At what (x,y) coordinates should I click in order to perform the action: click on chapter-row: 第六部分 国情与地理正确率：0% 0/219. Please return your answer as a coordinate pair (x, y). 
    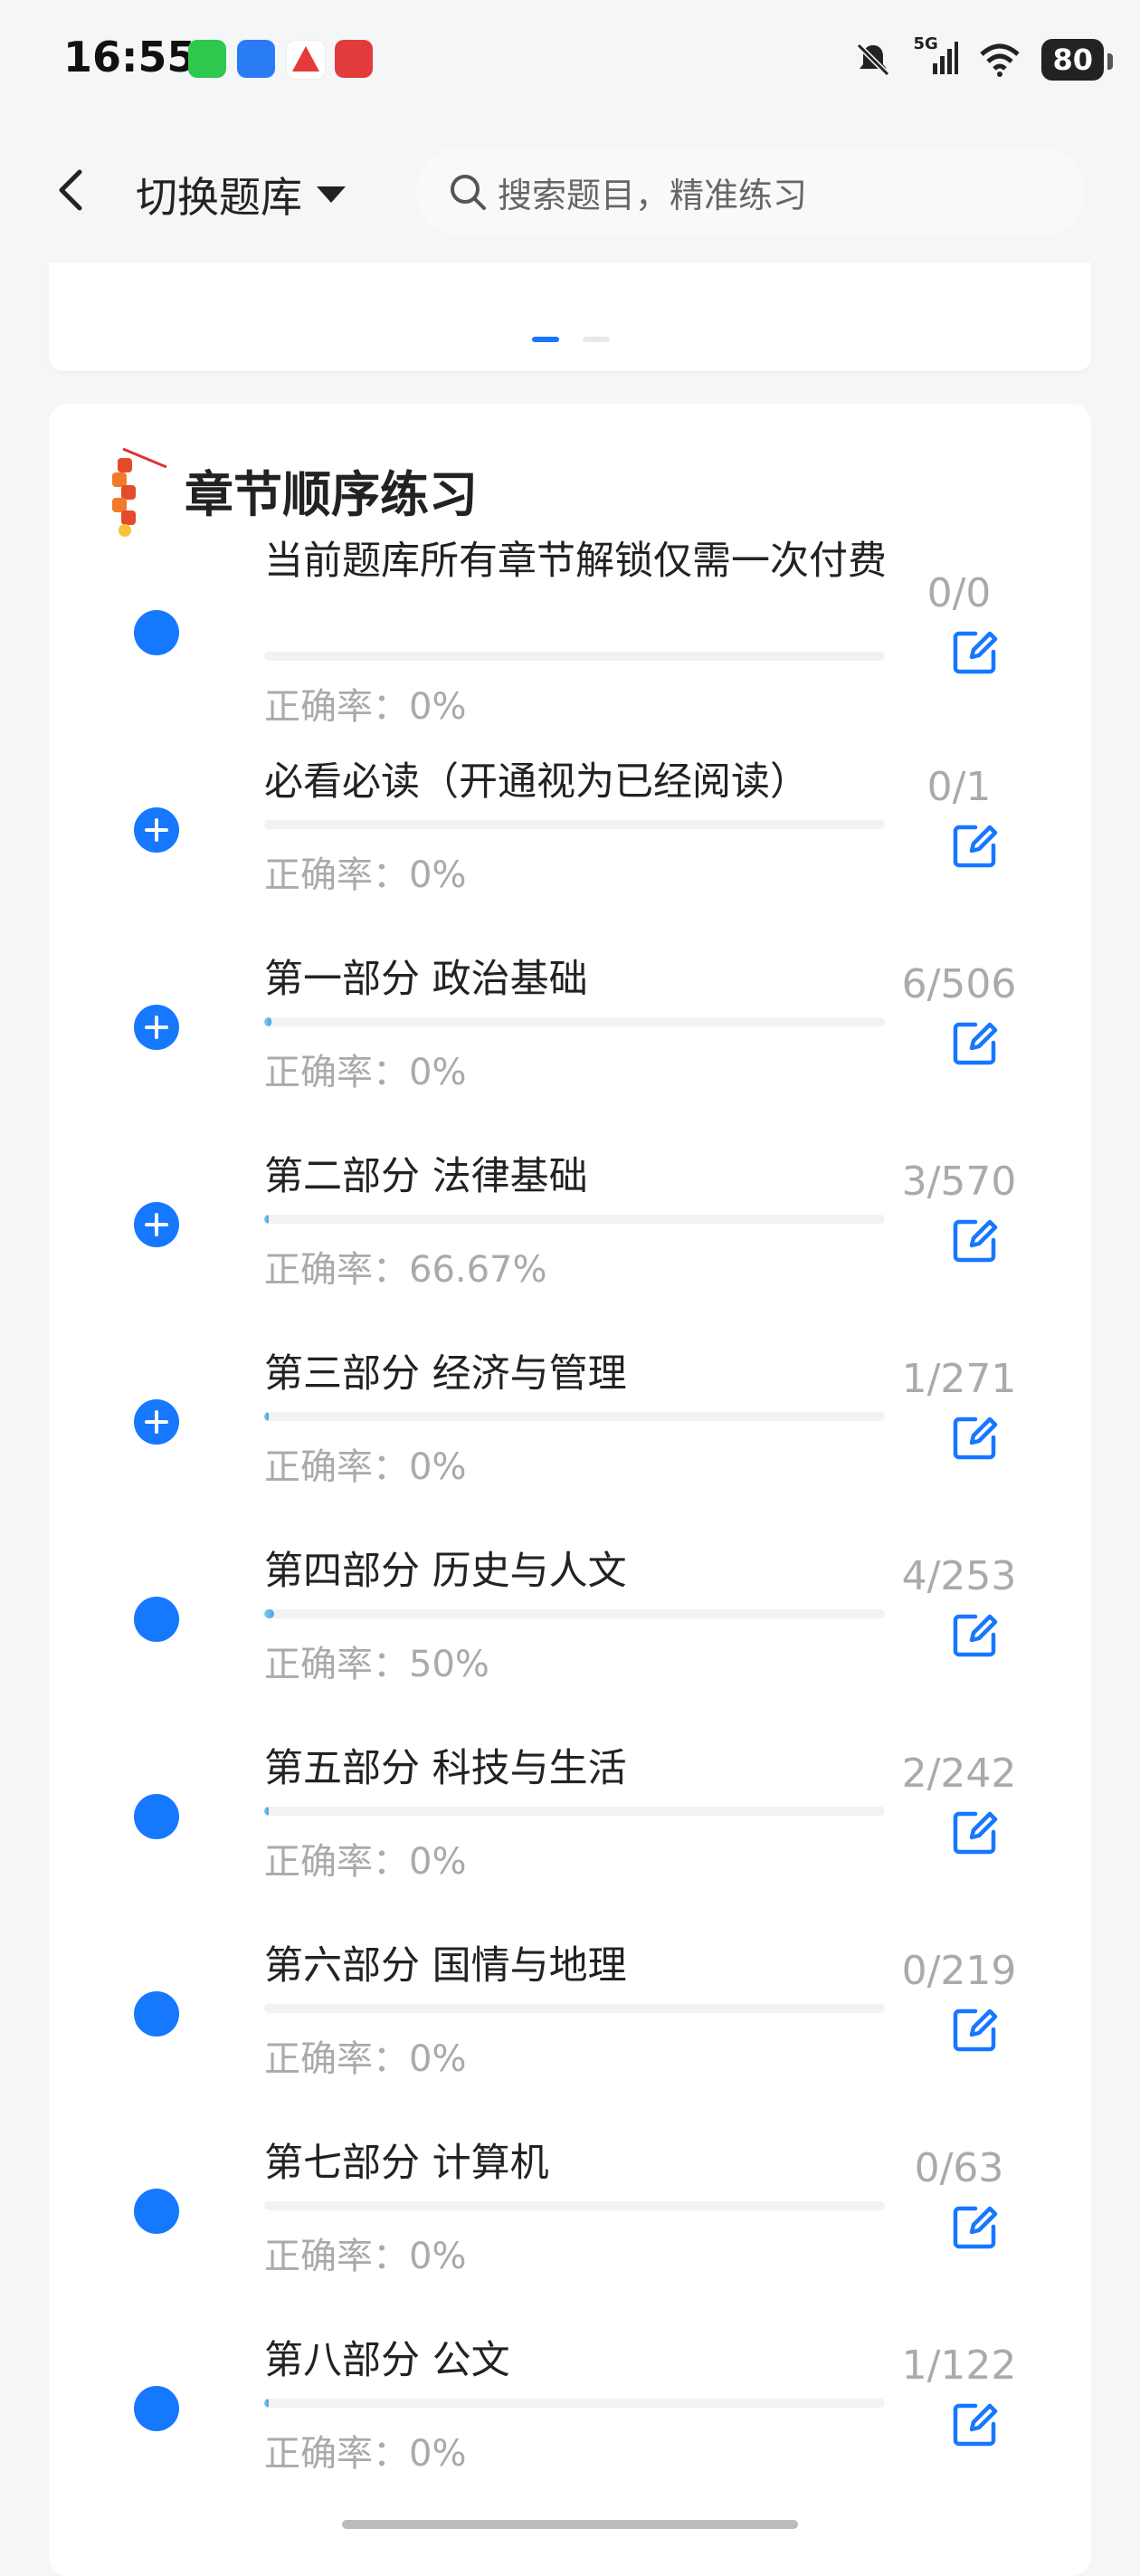
    Looking at the image, I should click on (570, 2037).